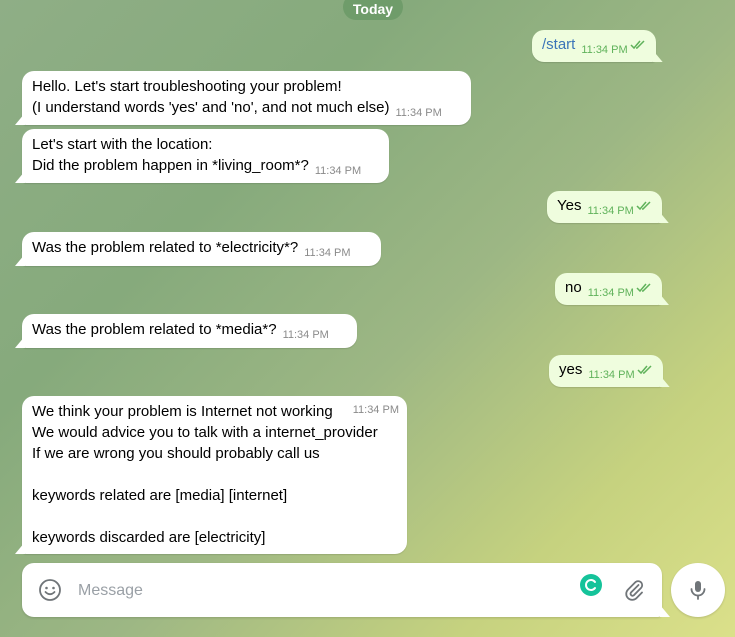 The height and width of the screenshot is (637, 735). What do you see at coordinates (573, 287) in the screenshot?
I see `message-line: no` at bounding box center [573, 287].